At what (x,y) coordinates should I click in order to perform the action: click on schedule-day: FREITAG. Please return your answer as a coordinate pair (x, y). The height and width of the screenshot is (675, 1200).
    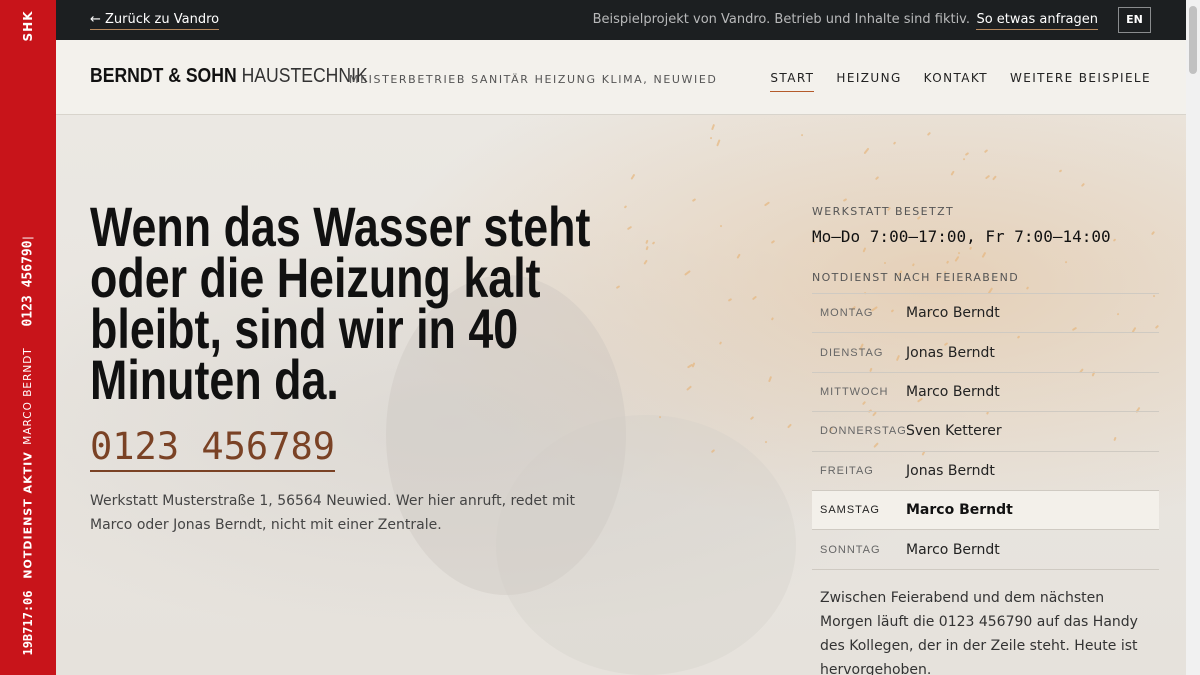
    Looking at the image, I should click on (847, 470).